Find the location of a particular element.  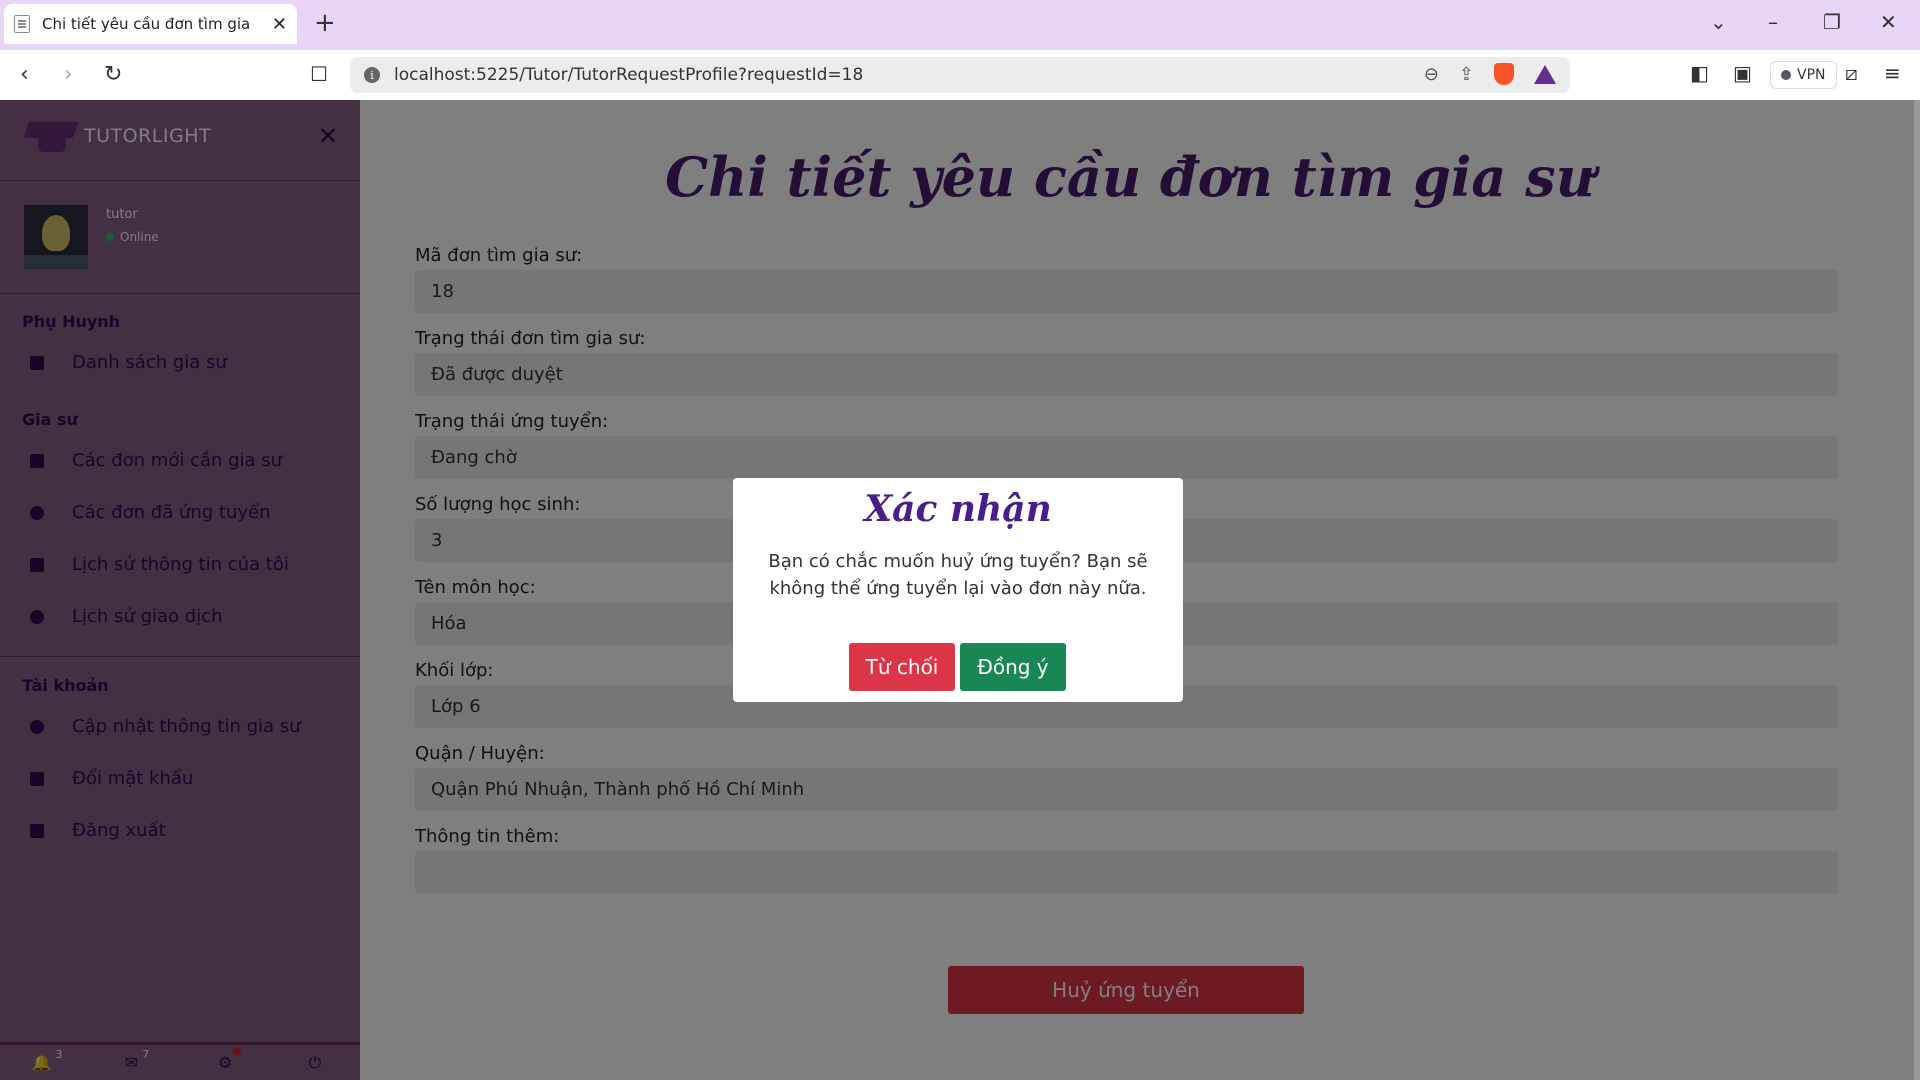

browser-tab: Chi tiết yêu cầu đơn tìm gia sư ✕ is located at coordinates (150, 24).